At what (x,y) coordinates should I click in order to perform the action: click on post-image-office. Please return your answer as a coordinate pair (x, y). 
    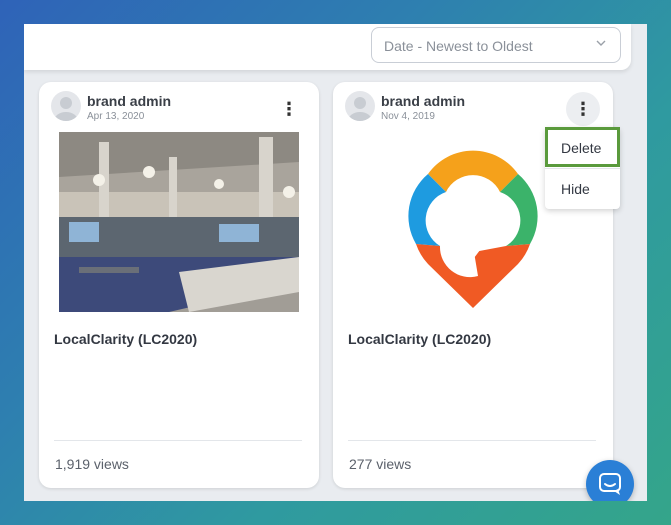
    Looking at the image, I should click on (179, 222).